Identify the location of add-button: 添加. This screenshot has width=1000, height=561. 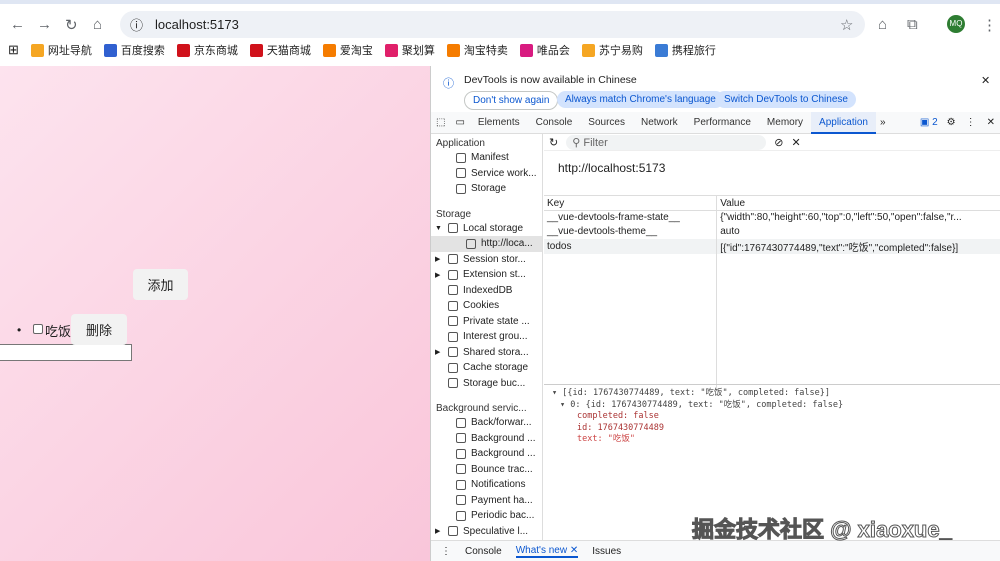
(160, 284).